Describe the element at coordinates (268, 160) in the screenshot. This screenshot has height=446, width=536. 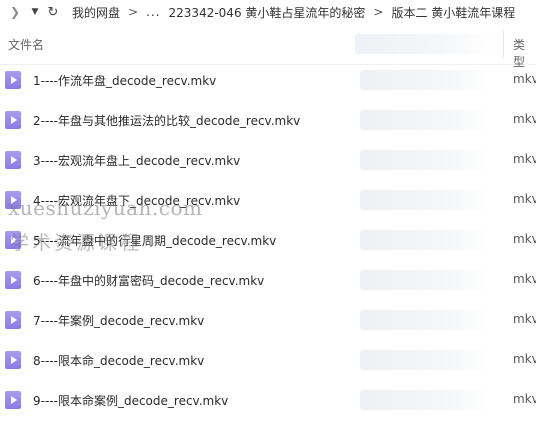
I see `file-row: 3----宏观流年盘上_decode_recv.mkv mkv` at that location.